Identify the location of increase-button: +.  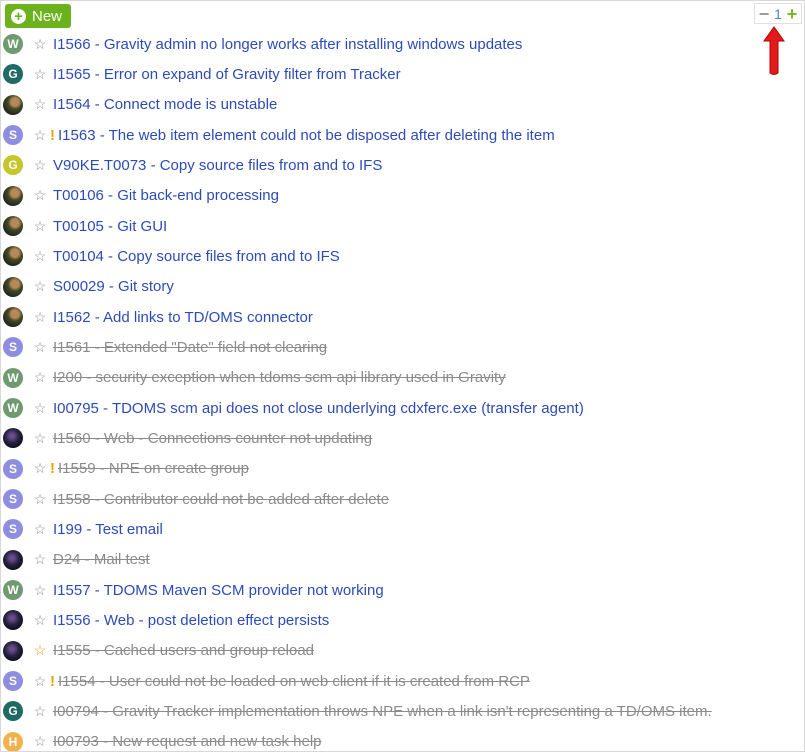
(792, 14).